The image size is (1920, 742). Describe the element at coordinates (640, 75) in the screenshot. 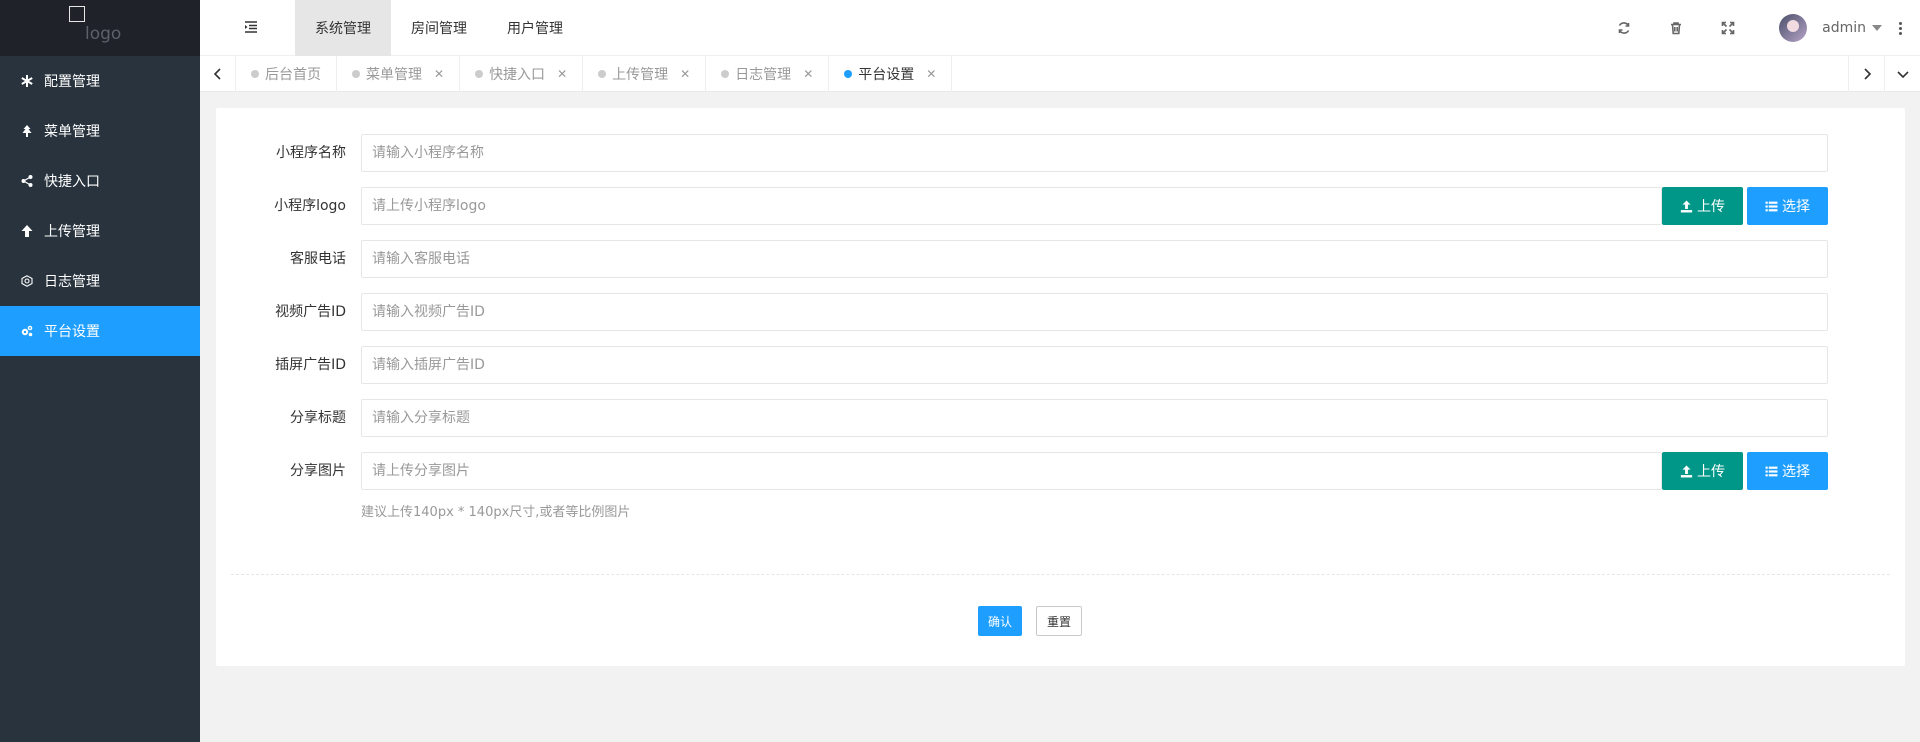

I see `tab-label: 上传管理` at that location.